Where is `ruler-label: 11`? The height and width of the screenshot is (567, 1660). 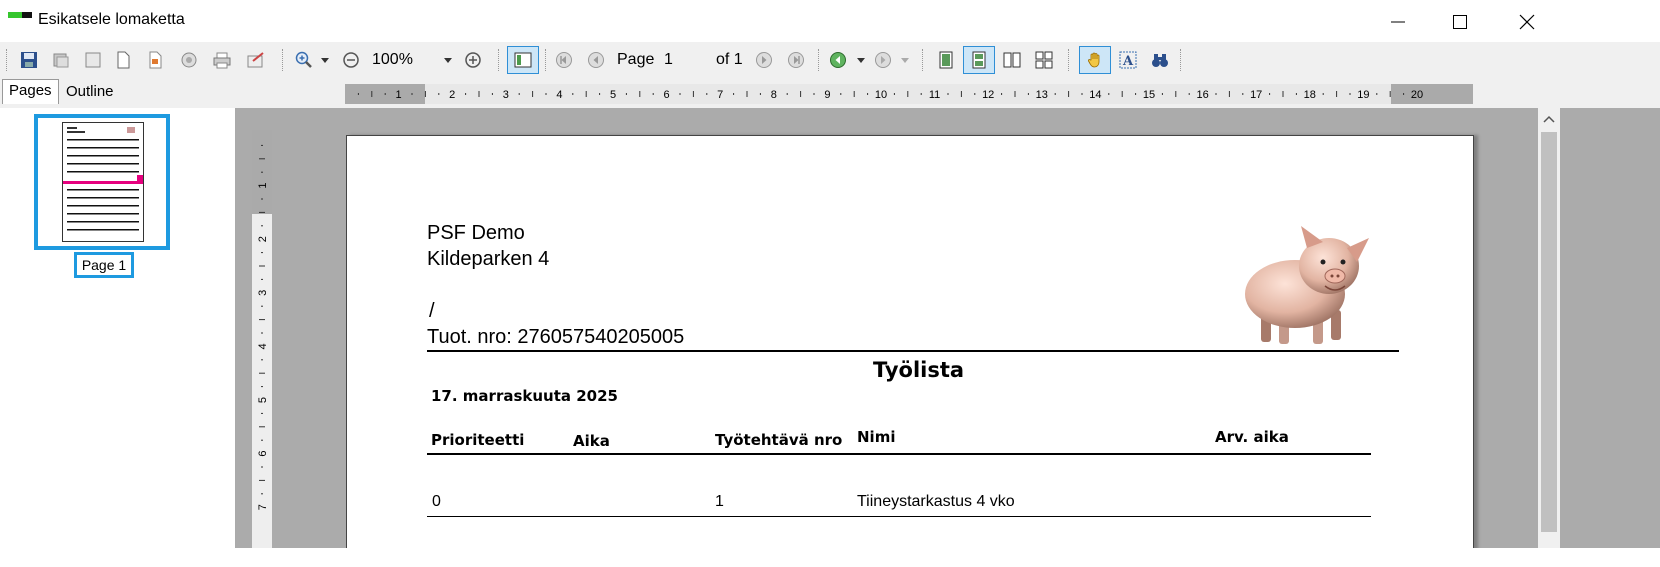
ruler-label: 11 is located at coordinates (934, 95).